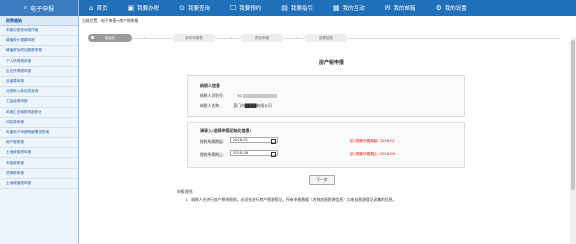 This screenshot has height=244, width=576. I want to click on interaction-icon: ▦, so click(336, 8).